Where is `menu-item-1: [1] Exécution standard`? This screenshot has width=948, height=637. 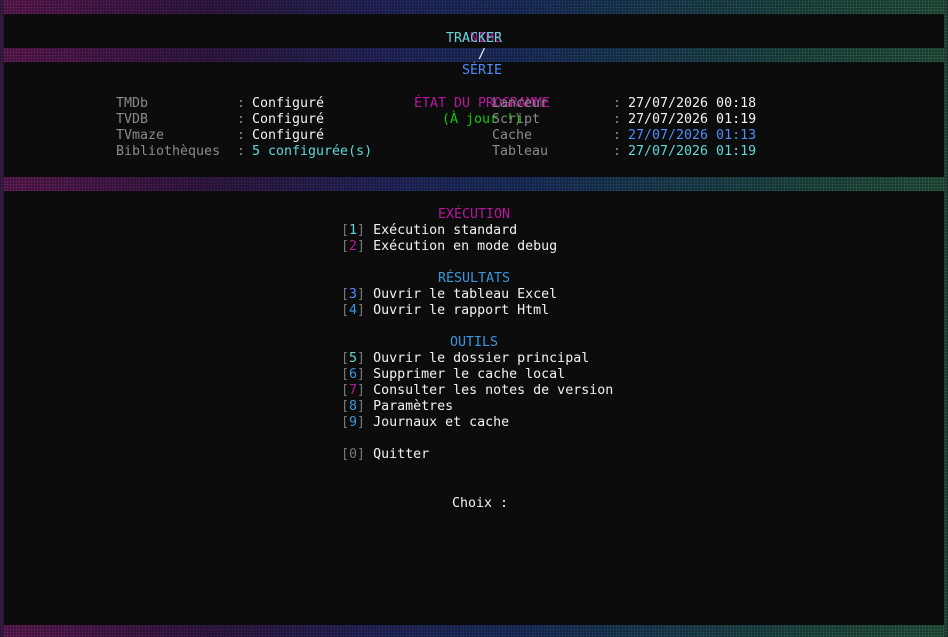
menu-item-1: [1] Exécution standard is located at coordinates (429, 231).